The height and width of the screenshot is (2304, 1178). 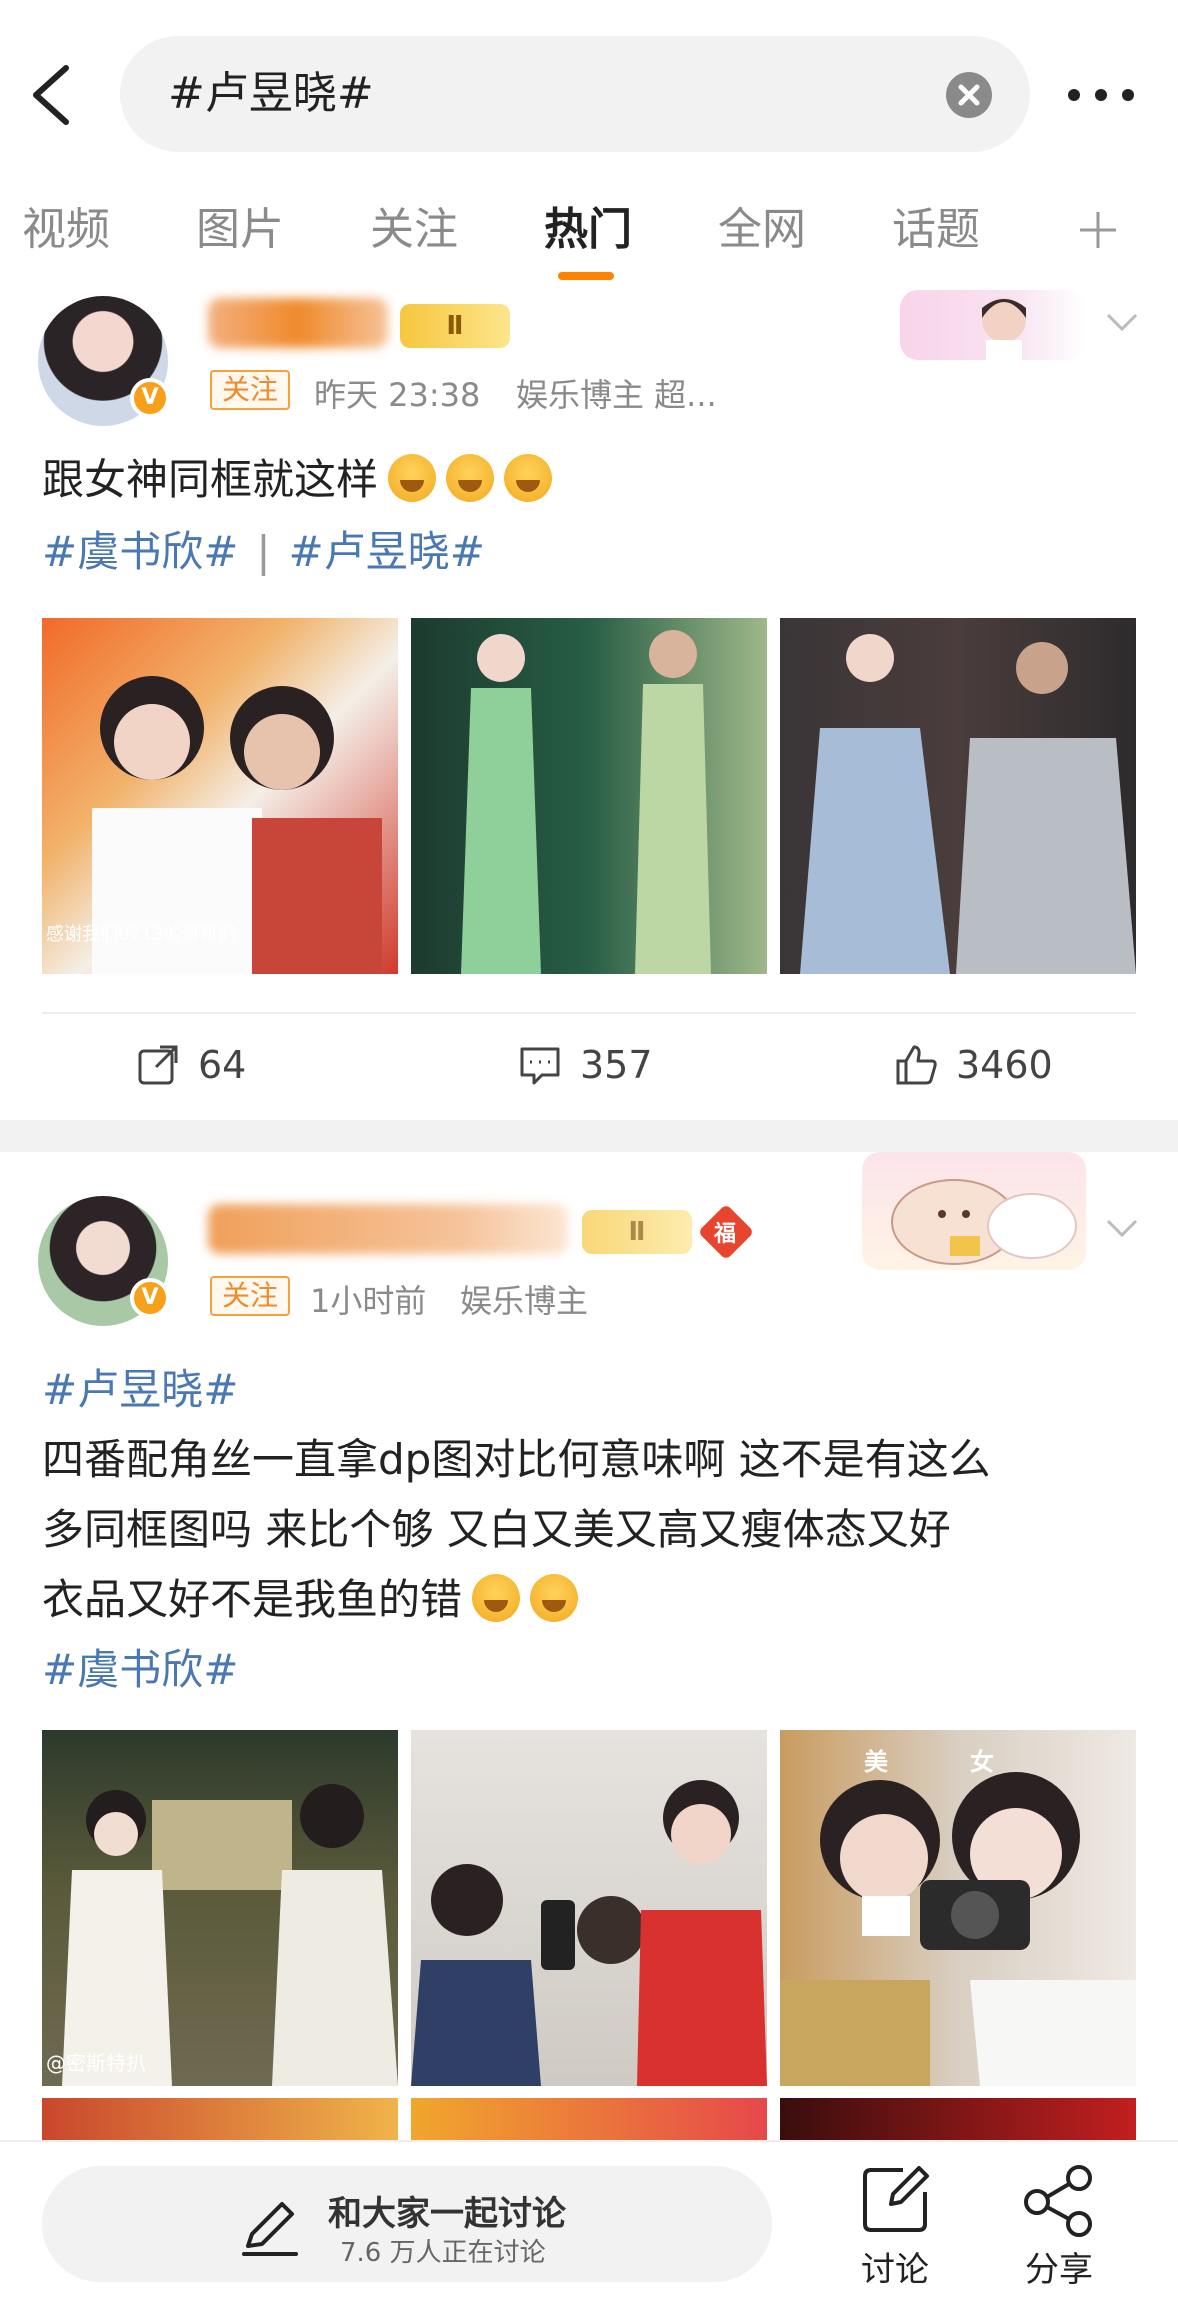 I want to click on top-bar: #卢昱晓#, so click(x=589, y=95).